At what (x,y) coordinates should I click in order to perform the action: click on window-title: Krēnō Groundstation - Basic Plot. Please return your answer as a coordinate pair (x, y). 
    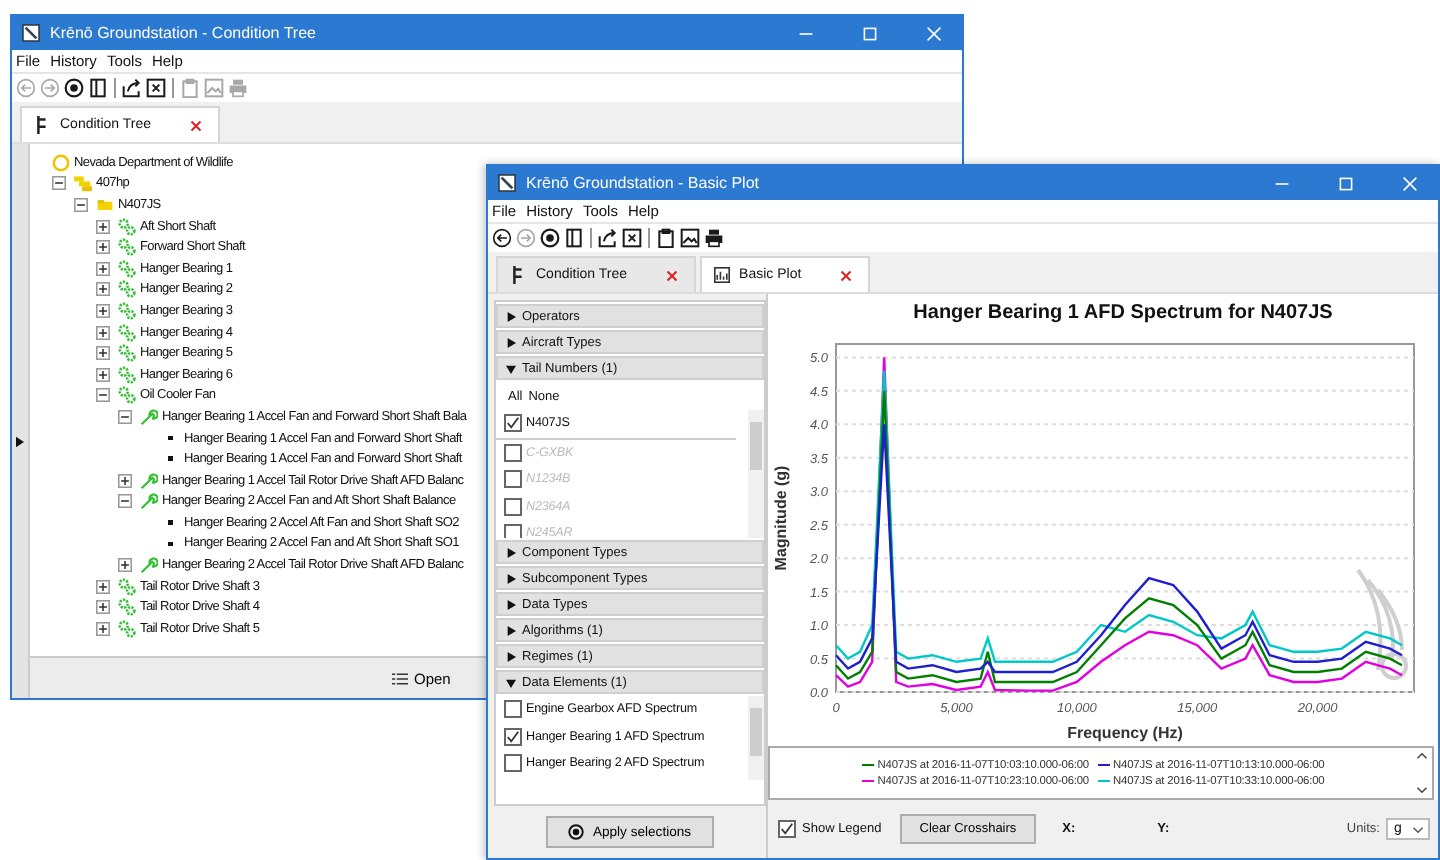
    Looking at the image, I should click on (643, 183).